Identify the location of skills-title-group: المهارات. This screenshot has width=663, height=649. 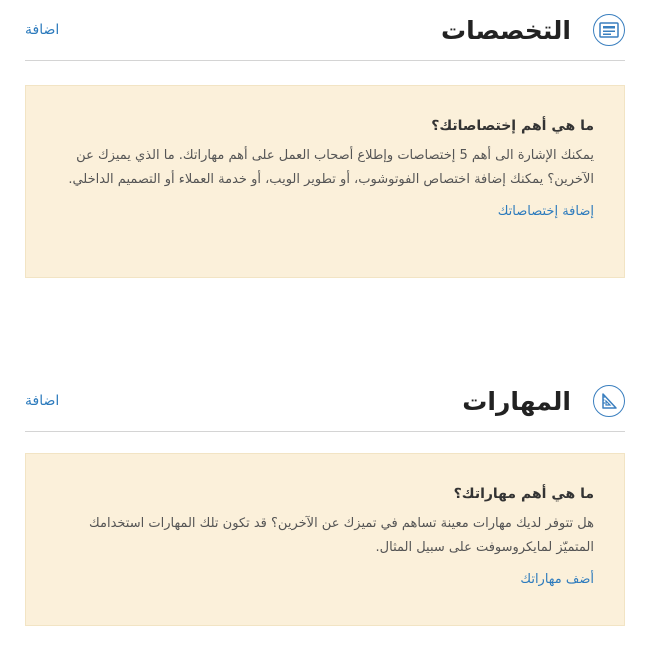
(543, 401).